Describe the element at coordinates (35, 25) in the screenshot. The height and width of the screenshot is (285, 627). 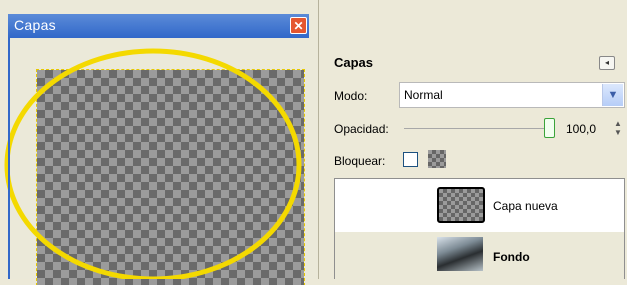
I see `dock-title: Capas` at that location.